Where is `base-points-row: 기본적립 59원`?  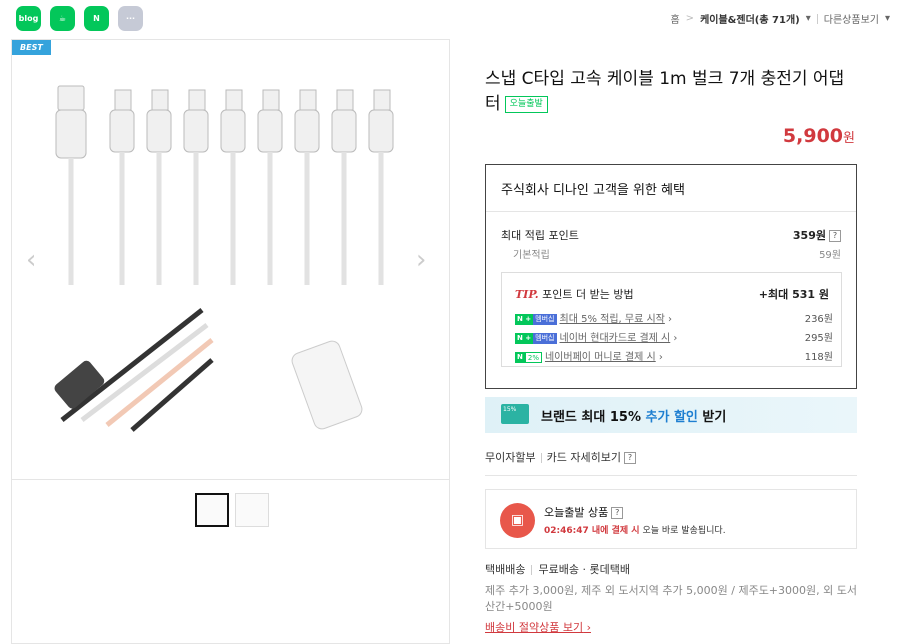 base-points-row: 기본적립 59원 is located at coordinates (671, 253).